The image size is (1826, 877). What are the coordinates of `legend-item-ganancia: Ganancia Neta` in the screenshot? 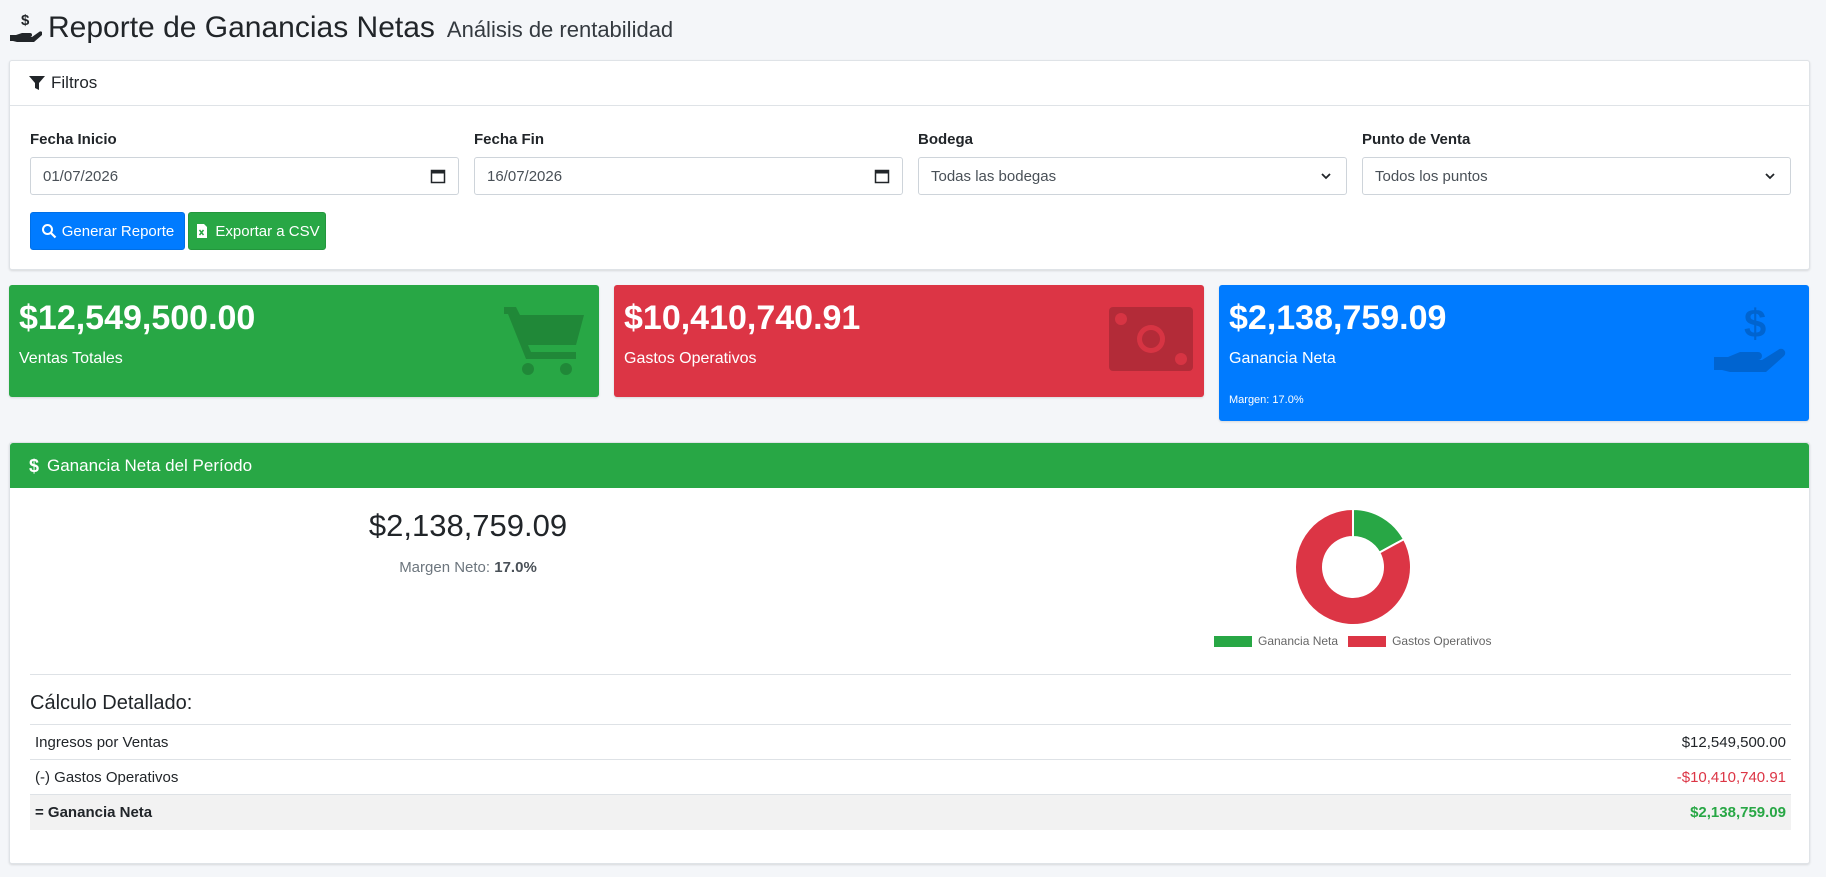 It's located at (1276, 641).